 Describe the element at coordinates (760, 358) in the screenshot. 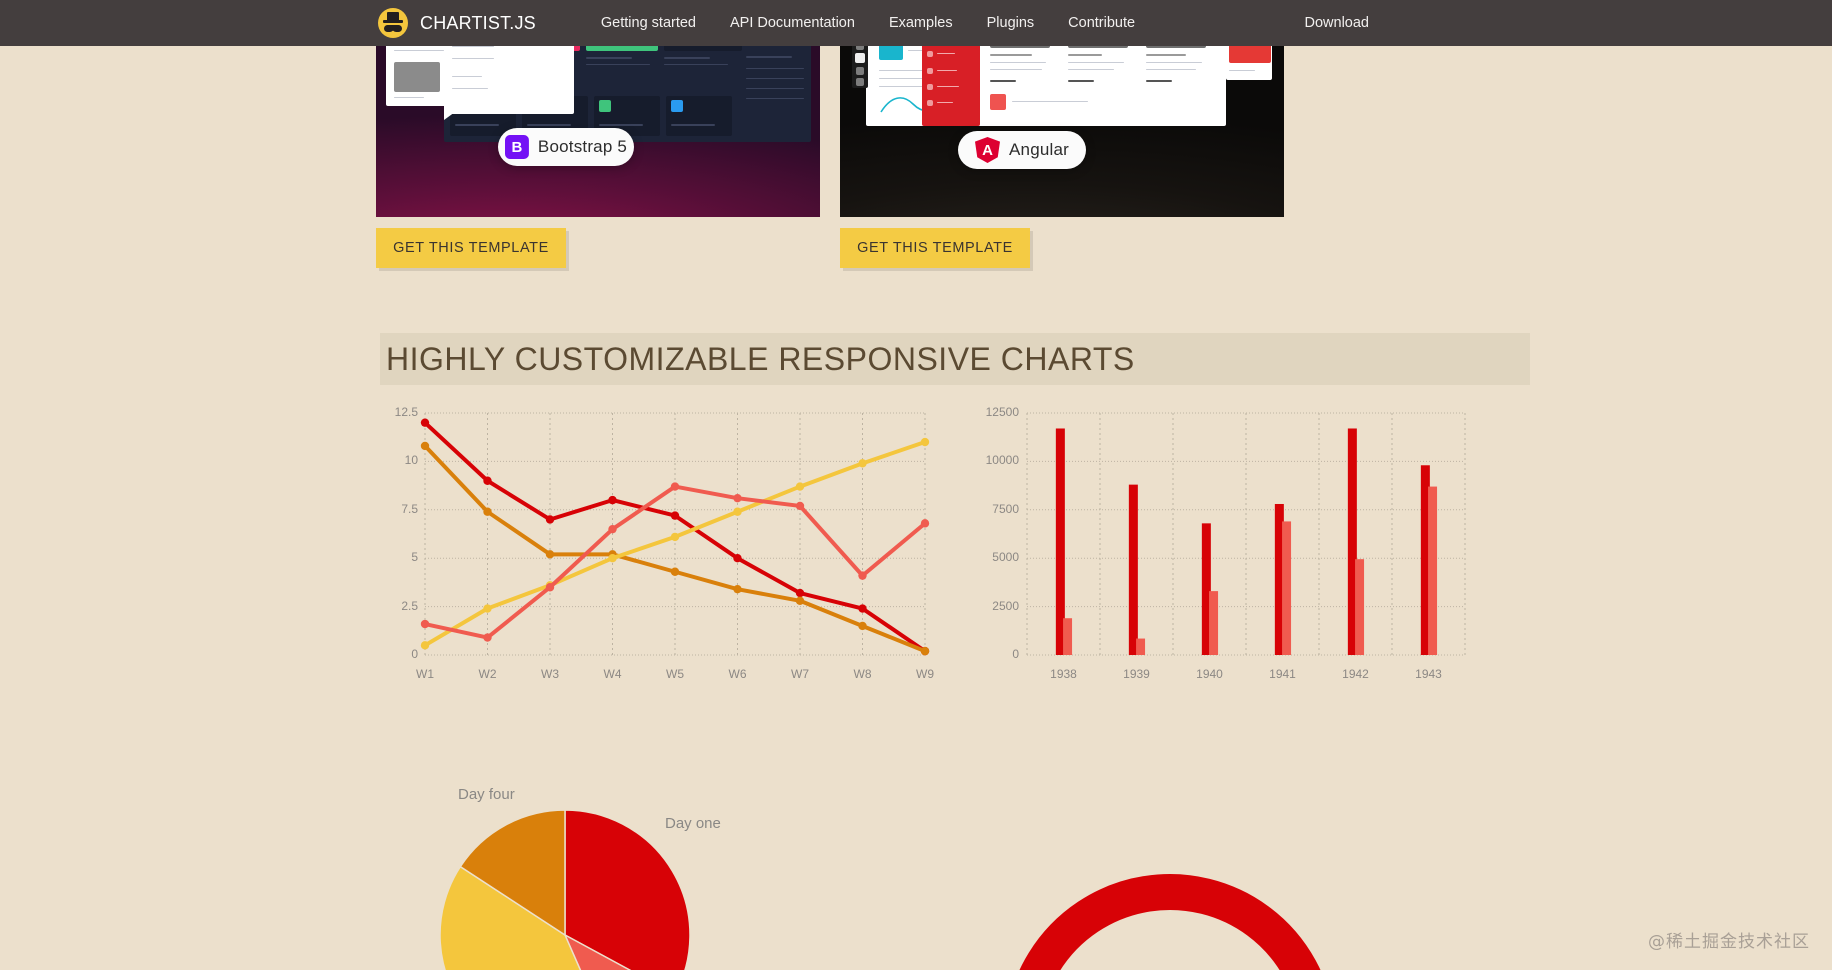

I see `section-heading-text: HIGHLY CUSTOMIZABLE RESPONSIVE CHARTS` at that location.